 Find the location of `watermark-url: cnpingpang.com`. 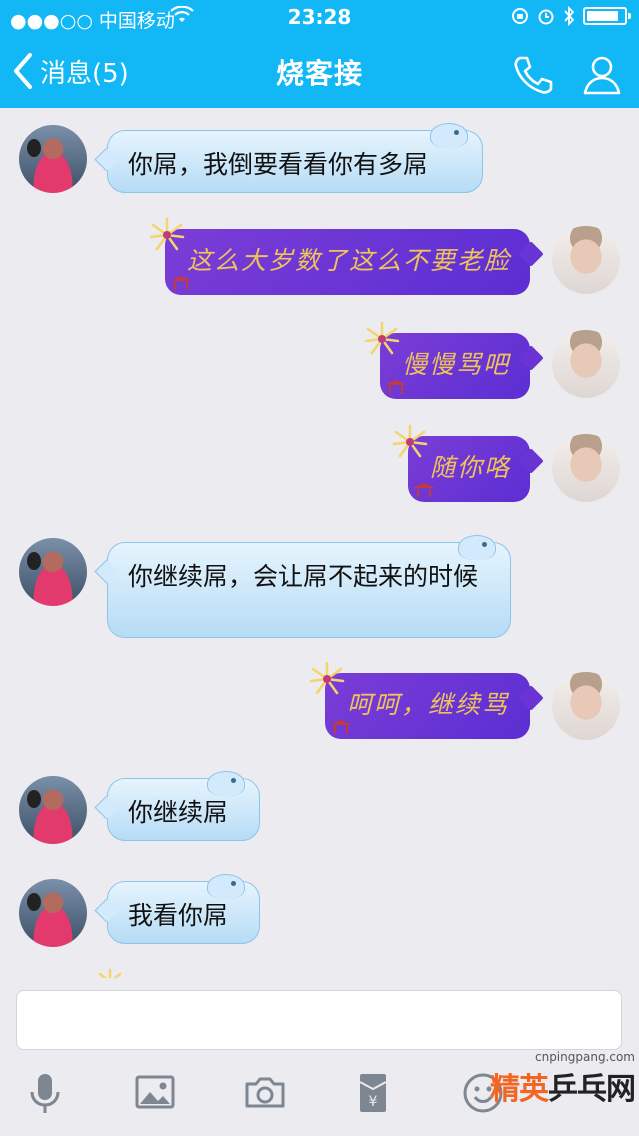

watermark-url: cnpingpang.com is located at coordinates (584, 1057).